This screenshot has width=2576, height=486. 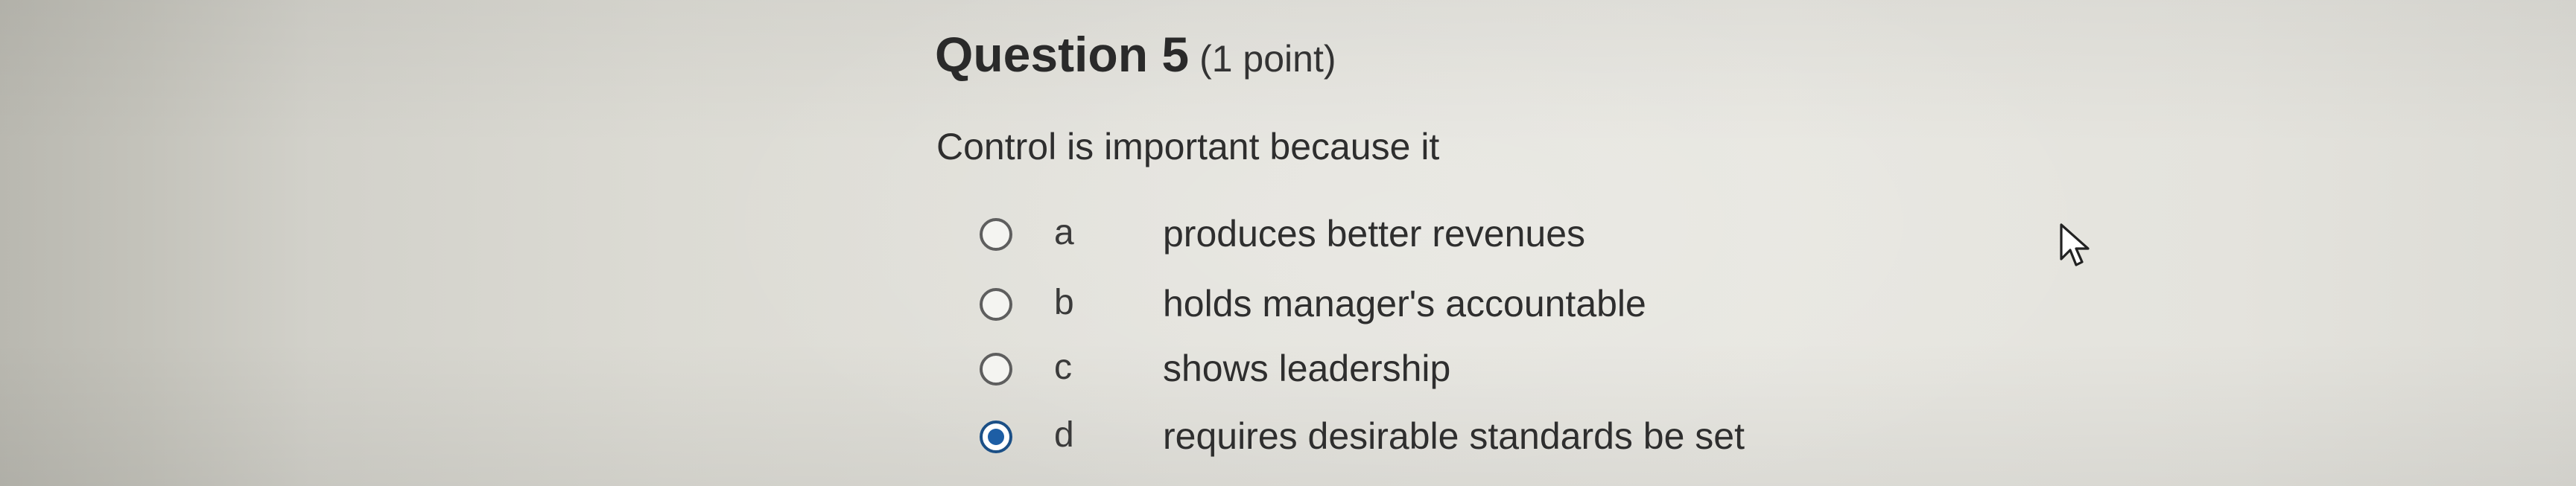 I want to click on option-a: a produces better revenues, so click(x=1390, y=237).